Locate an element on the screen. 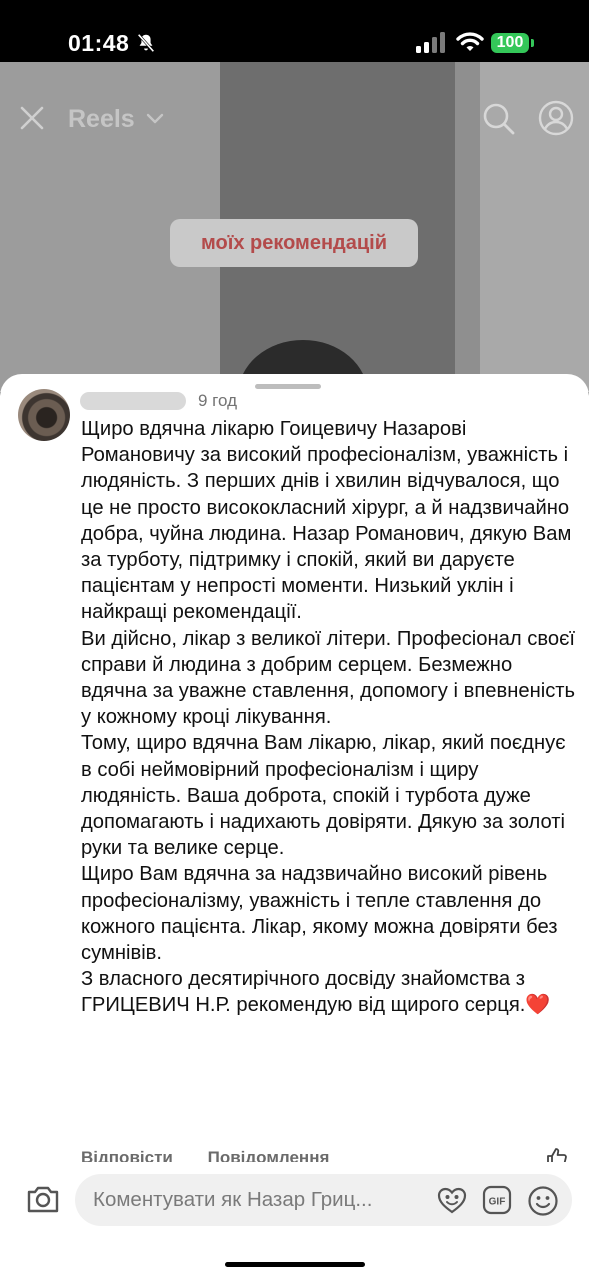 This screenshot has width=589, height=1280. reels-title: Reels is located at coordinates (101, 119).